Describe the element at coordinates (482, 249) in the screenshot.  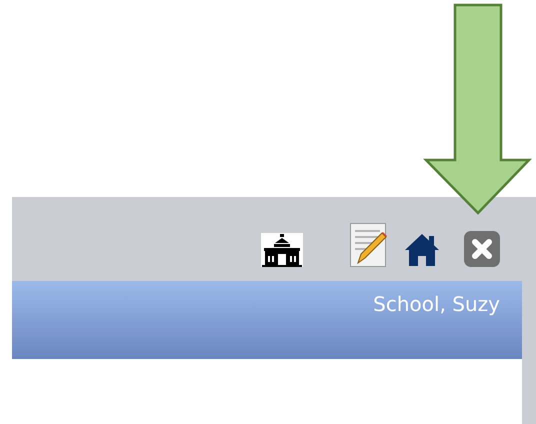
I see `close-icon` at that location.